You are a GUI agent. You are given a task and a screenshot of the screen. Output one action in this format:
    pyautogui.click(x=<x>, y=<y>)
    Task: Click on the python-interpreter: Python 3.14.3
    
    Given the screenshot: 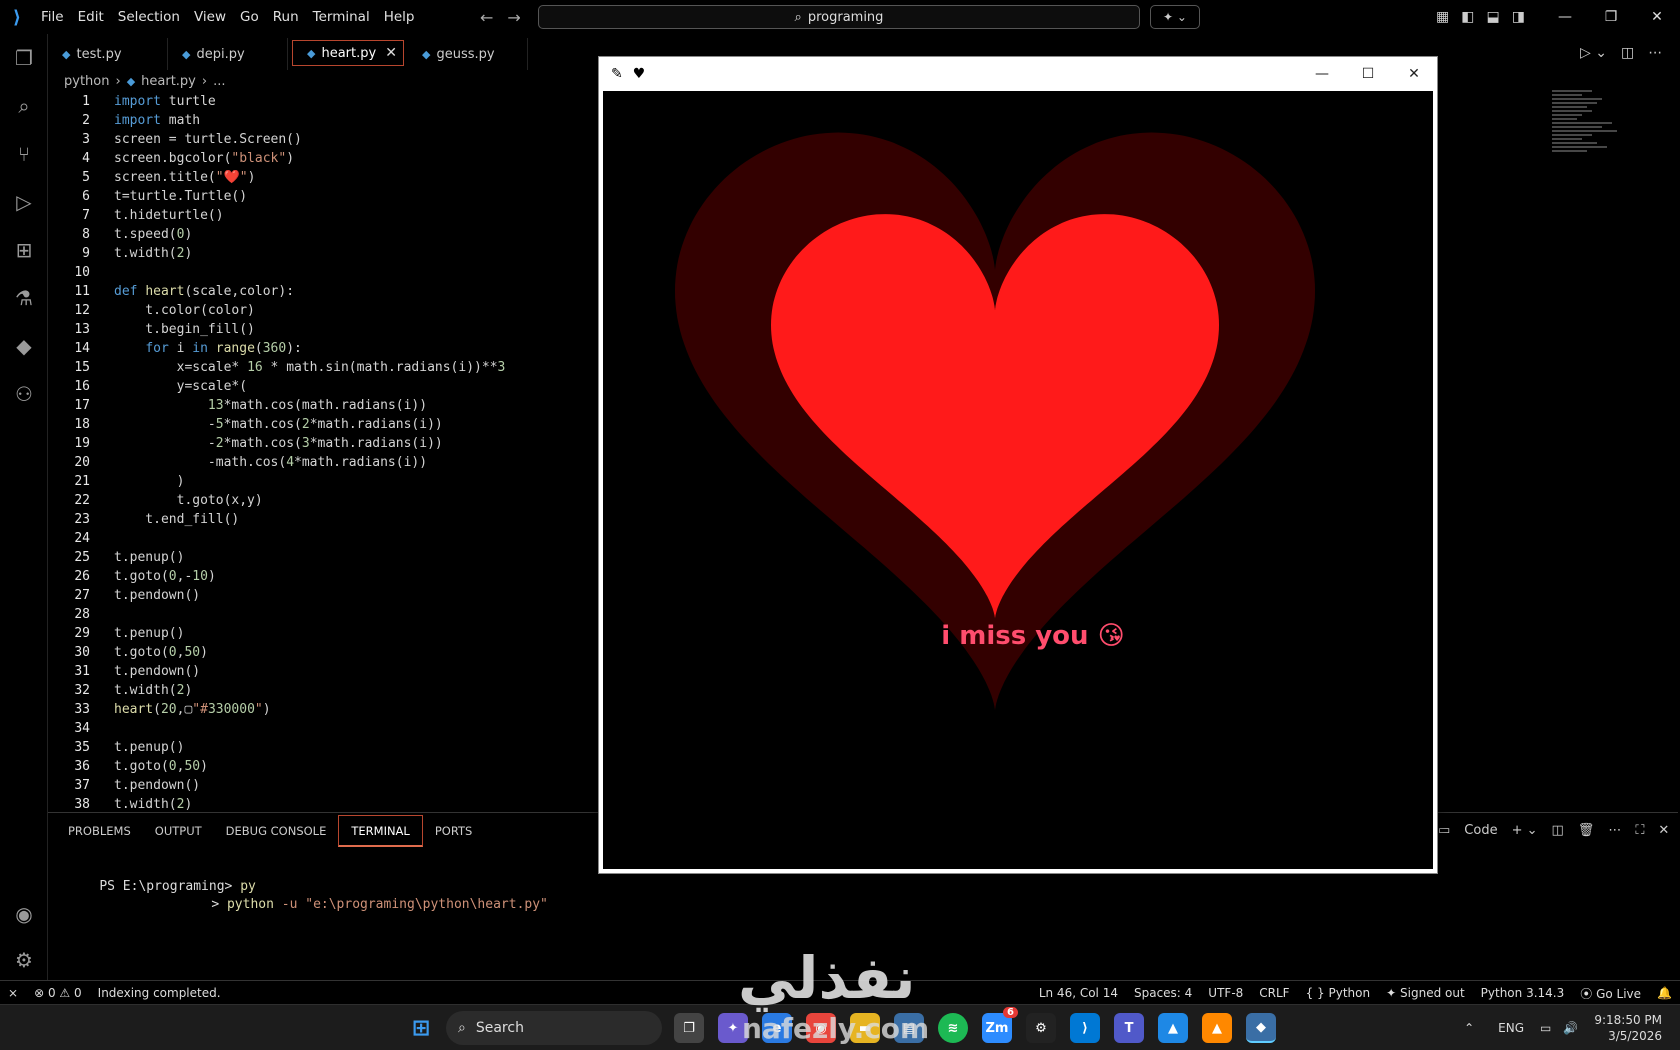 What is the action you would take?
    pyautogui.click(x=1523, y=993)
    